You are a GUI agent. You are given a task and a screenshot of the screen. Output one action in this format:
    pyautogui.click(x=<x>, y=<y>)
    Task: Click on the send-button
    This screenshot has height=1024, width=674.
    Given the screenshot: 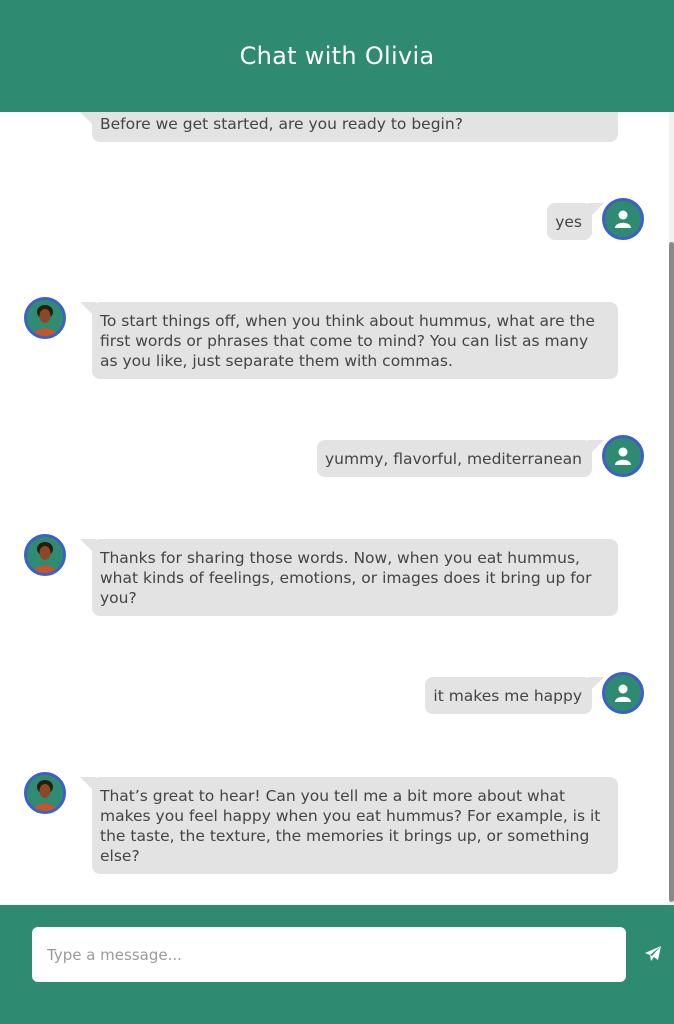 What is the action you would take?
    pyautogui.click(x=653, y=954)
    